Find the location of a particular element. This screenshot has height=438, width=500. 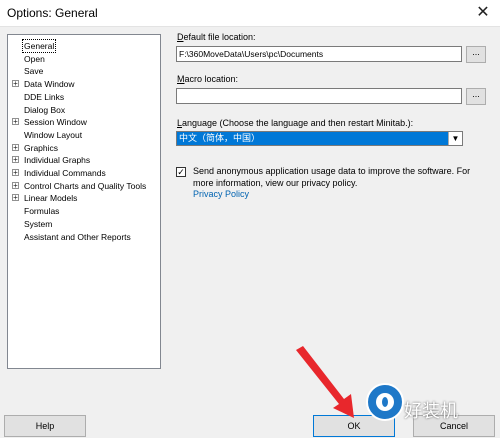

chevron-down-icon: ▼ is located at coordinates (455, 138).